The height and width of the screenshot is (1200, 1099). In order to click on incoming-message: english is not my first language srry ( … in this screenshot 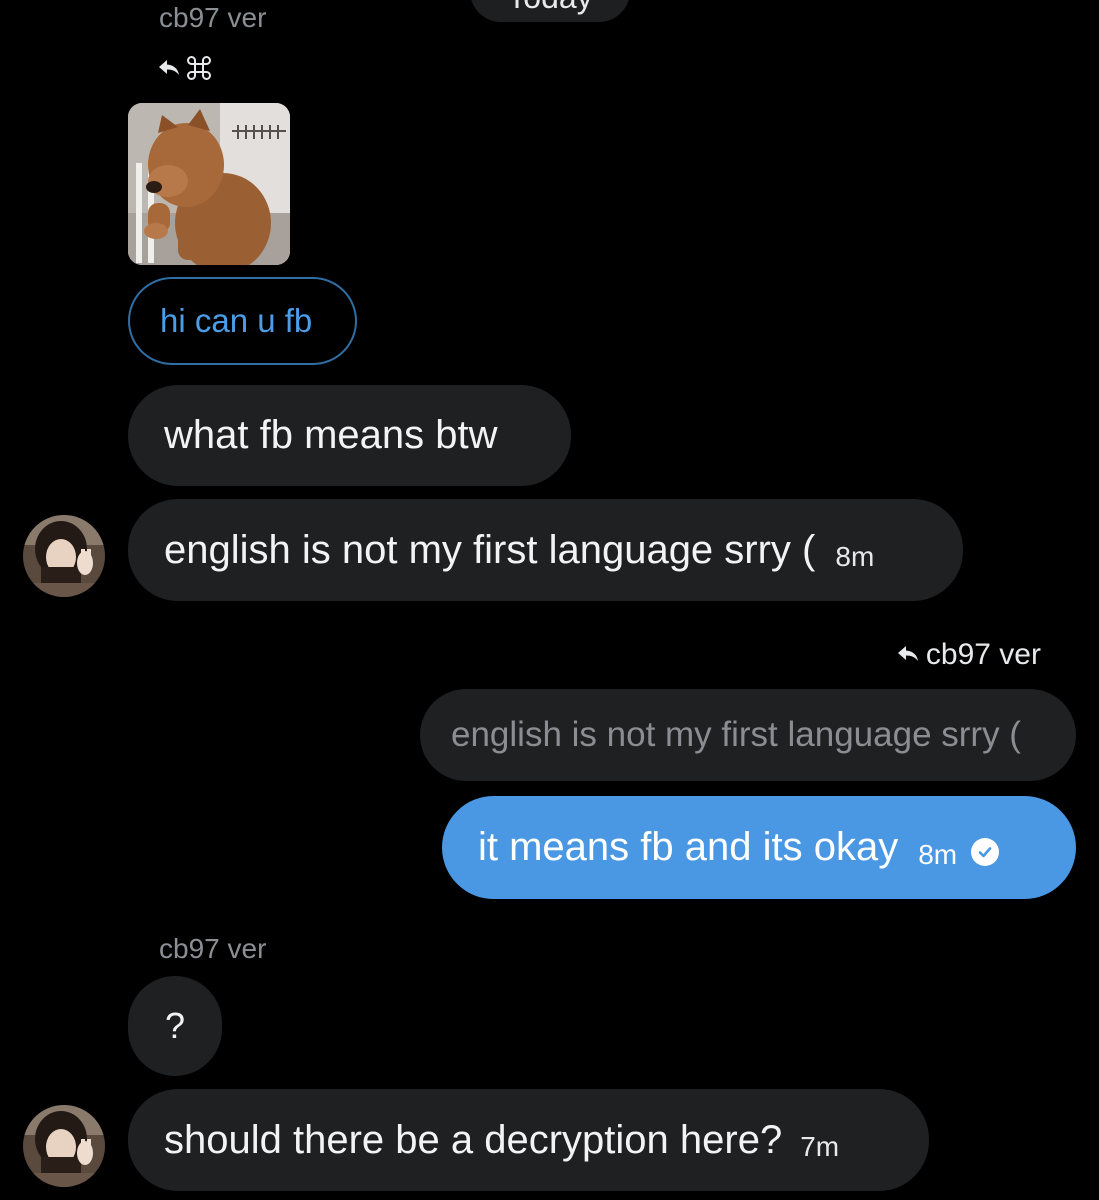, I will do `click(545, 550)`.